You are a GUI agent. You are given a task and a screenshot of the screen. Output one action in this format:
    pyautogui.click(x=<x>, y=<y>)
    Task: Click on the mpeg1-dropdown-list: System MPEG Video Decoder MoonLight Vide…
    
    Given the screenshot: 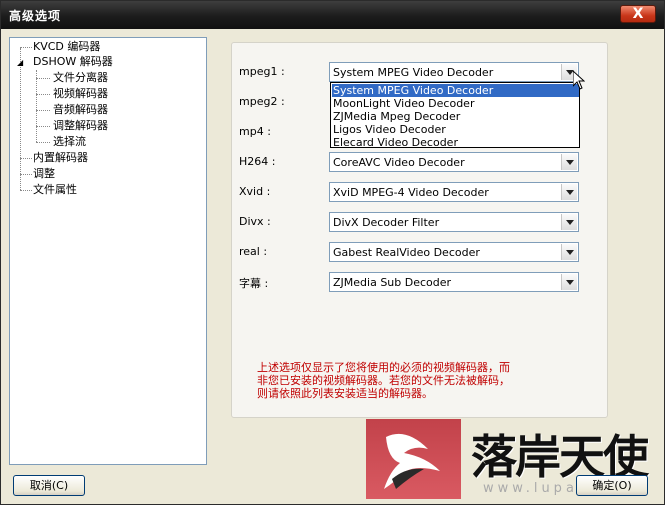 What is the action you would take?
    pyautogui.click(x=455, y=115)
    